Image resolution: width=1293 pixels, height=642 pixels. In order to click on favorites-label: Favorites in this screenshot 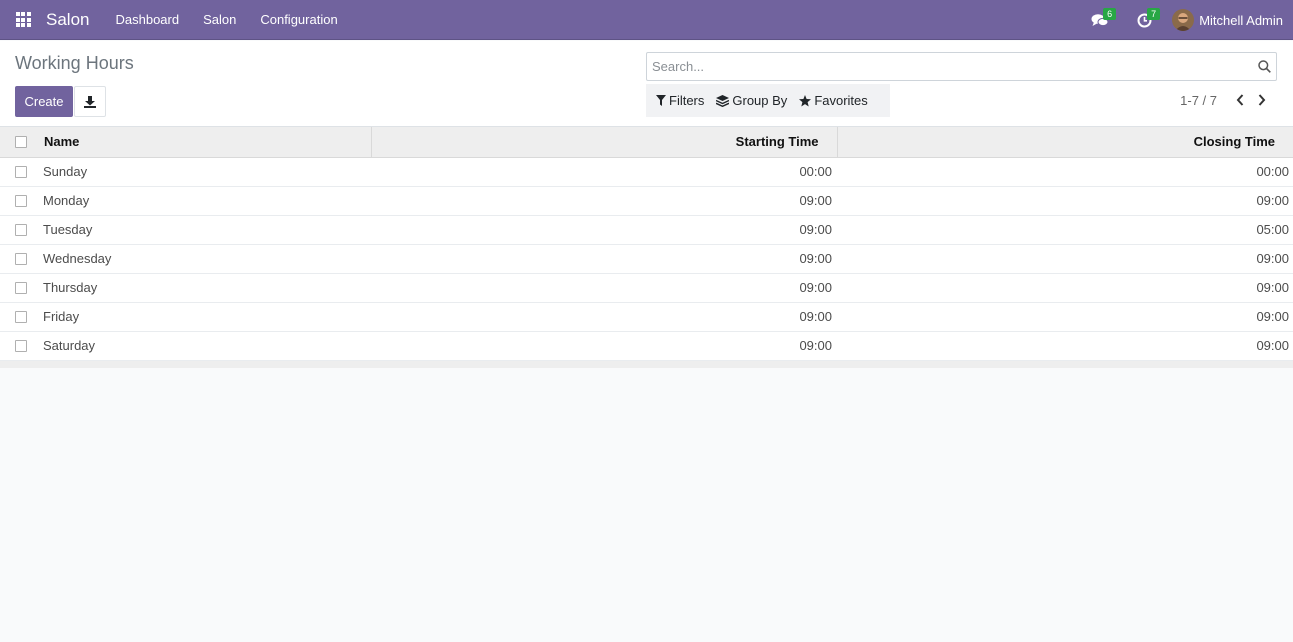, I will do `click(841, 100)`.